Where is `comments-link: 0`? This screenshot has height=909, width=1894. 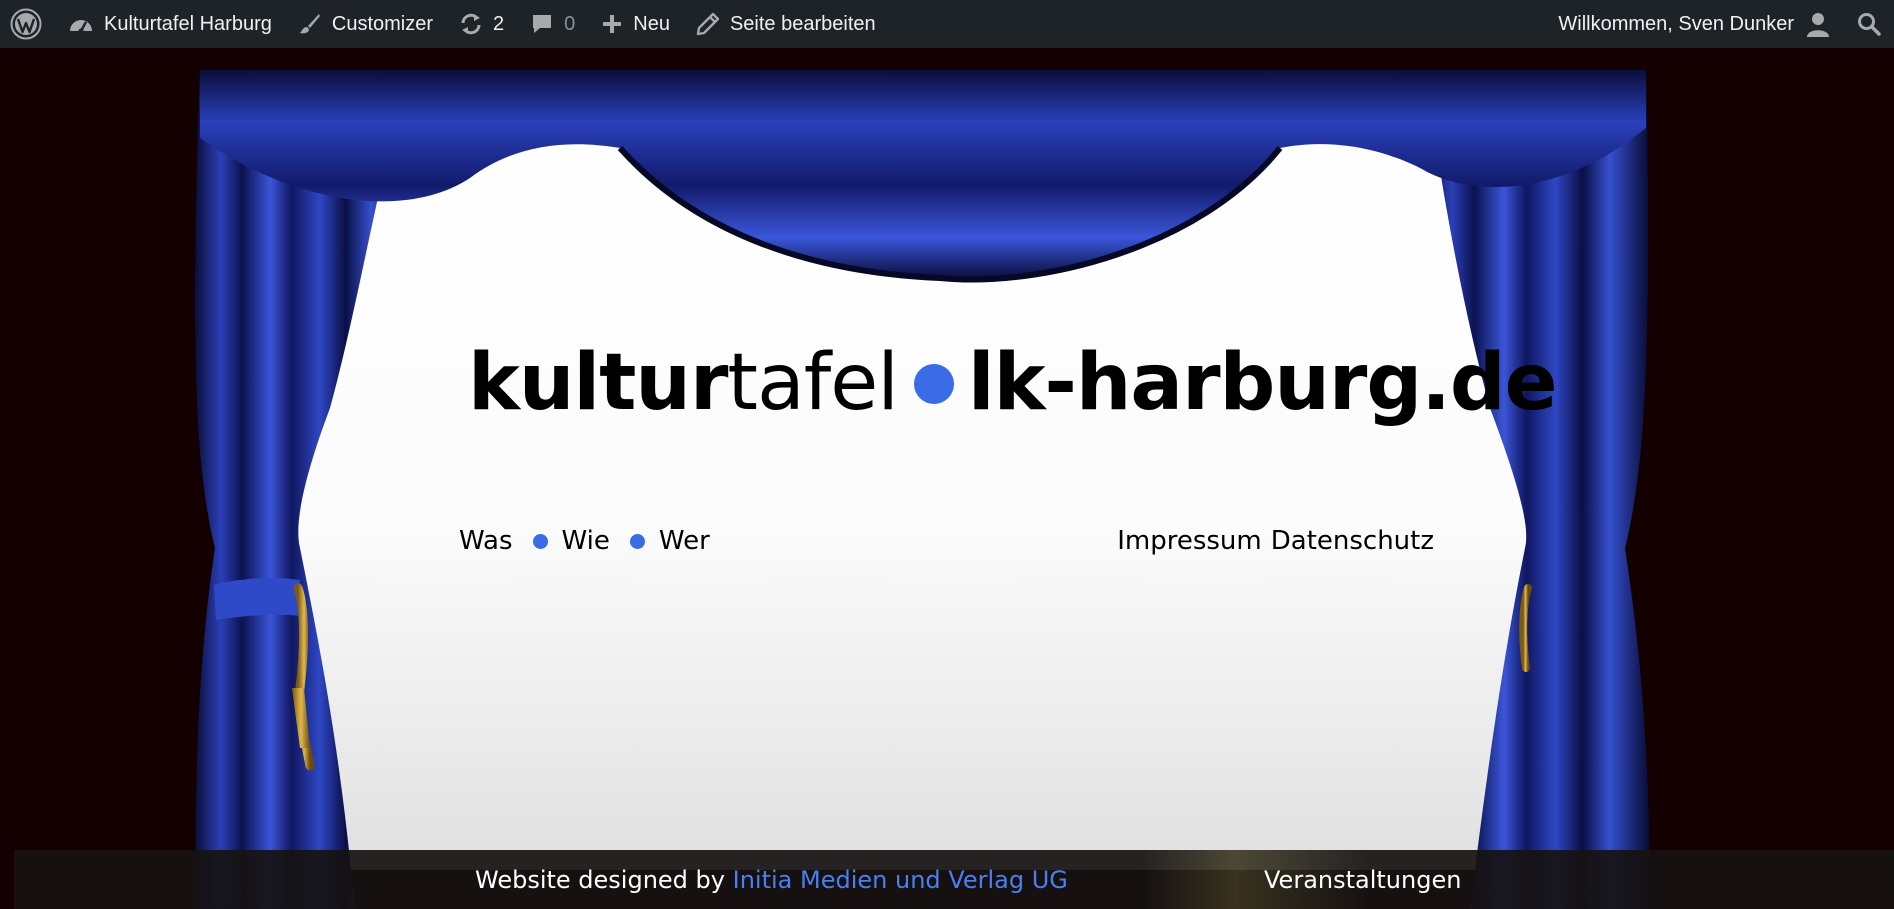
comments-link: 0 is located at coordinates (552, 24).